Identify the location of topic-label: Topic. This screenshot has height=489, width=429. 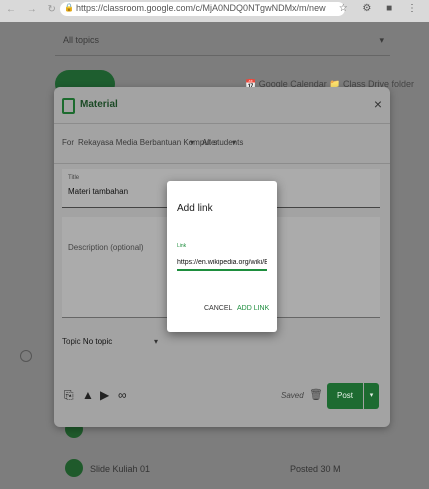
(71, 341).